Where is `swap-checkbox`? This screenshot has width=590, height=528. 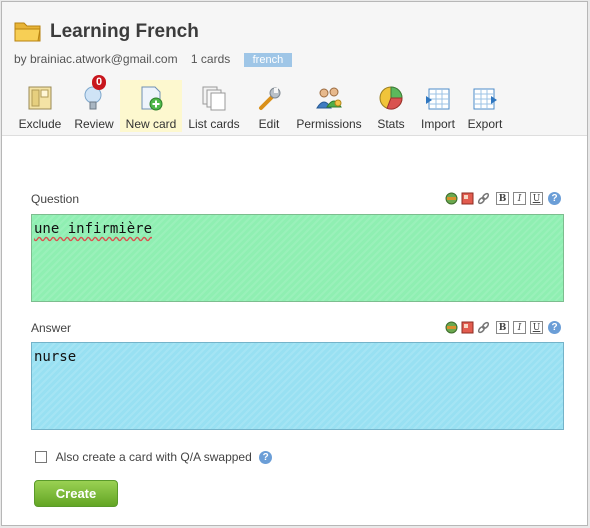
swap-checkbox is located at coordinates (41, 457).